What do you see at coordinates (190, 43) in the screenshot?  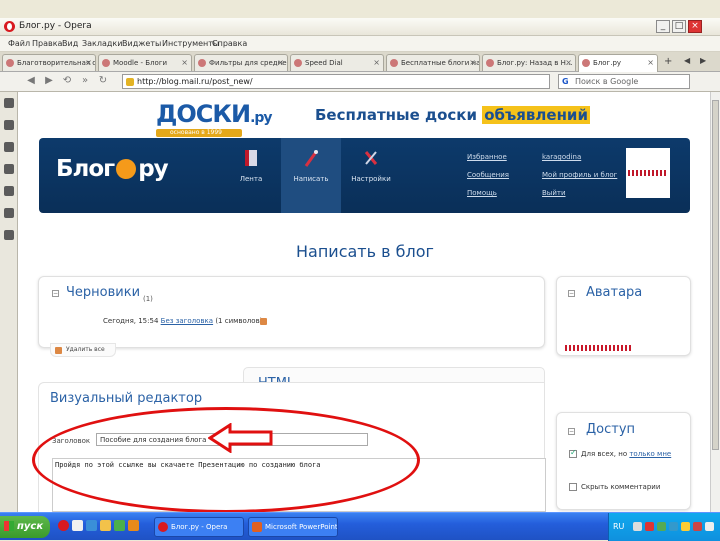 I see `menu-tools: Инструменты` at bounding box center [190, 43].